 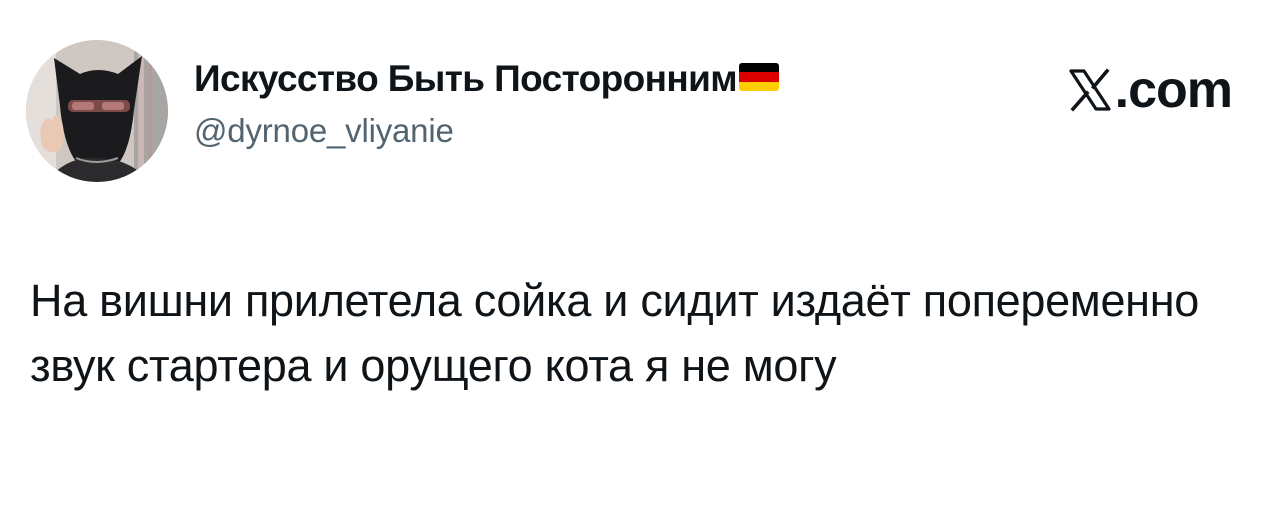 I want to click on avatar-photo, so click(x=97, y=111).